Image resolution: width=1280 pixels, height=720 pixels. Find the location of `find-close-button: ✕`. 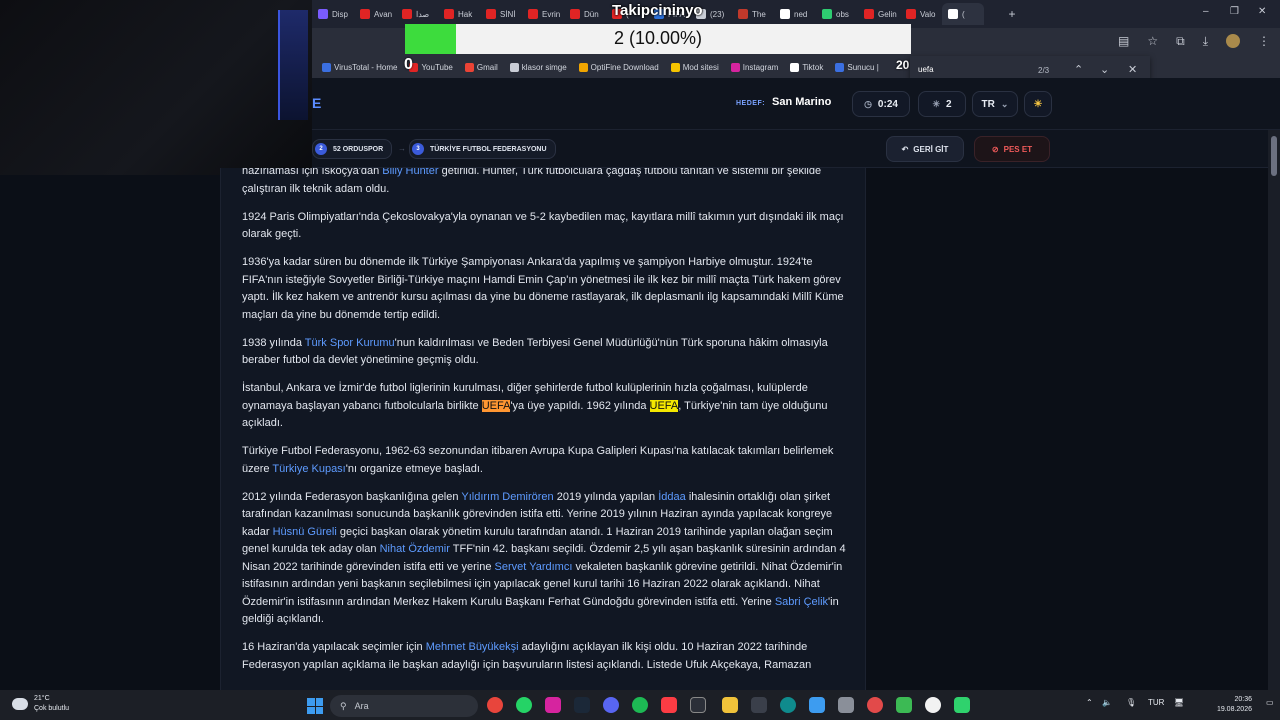

find-close-button: ✕ is located at coordinates (1132, 69).